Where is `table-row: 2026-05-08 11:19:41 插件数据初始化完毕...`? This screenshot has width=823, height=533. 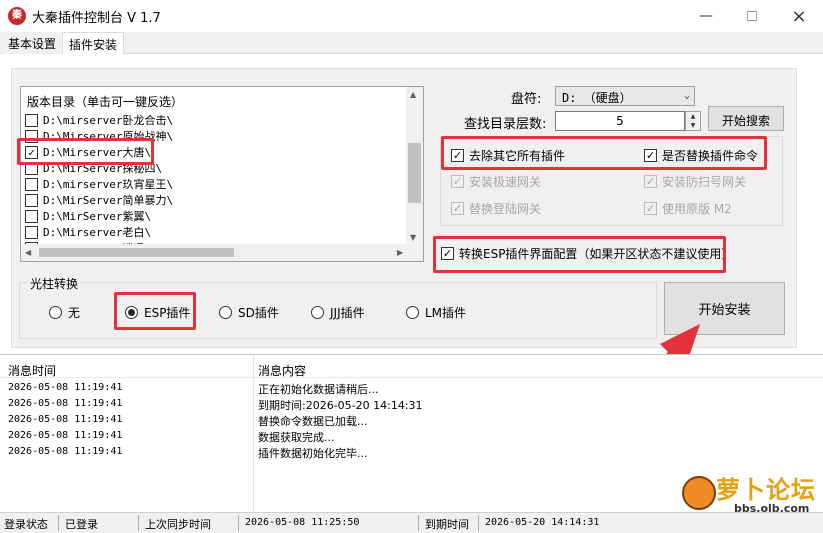 table-row: 2026-05-08 11:19:41 插件数据初始化完毕... is located at coordinates (411, 452).